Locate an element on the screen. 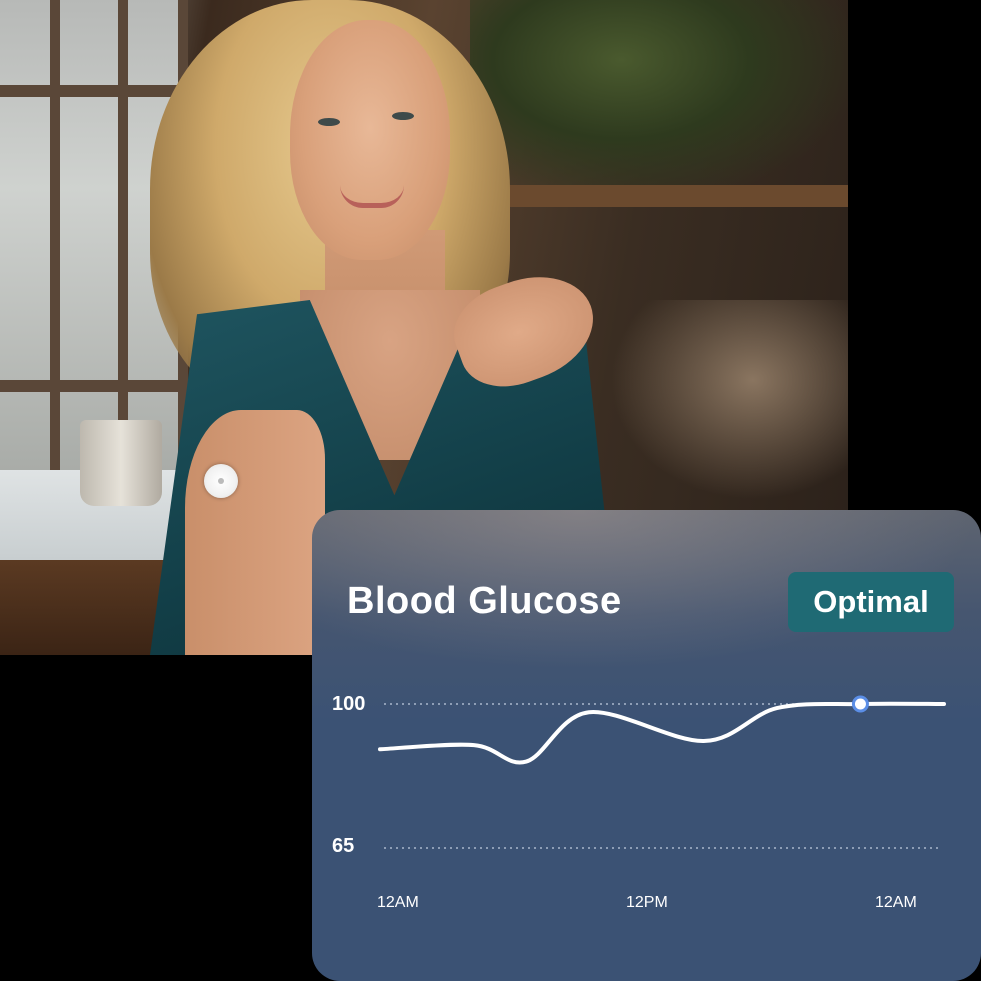 This screenshot has height=981, width=981. x-tick-label: 12PM is located at coordinates (647, 902).